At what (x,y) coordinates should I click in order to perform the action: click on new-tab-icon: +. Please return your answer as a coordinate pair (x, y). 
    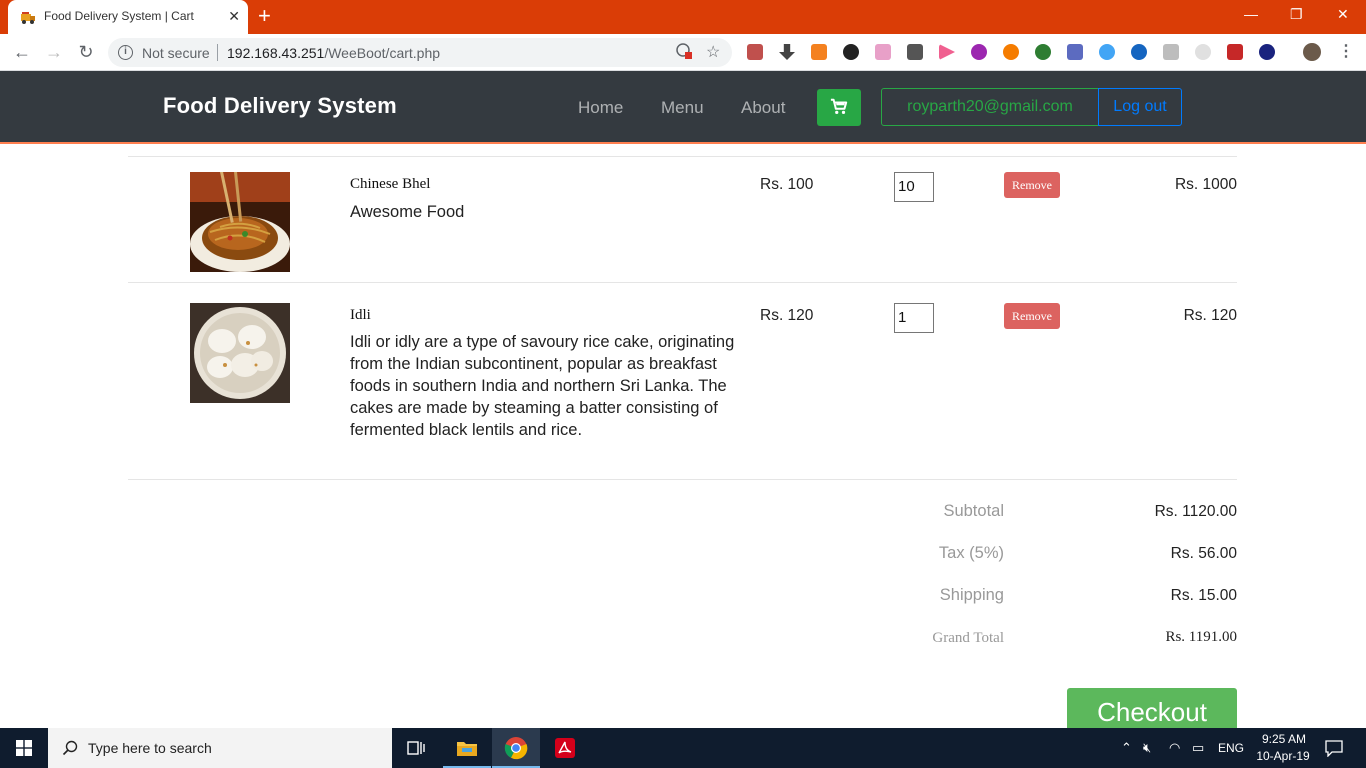
    Looking at the image, I should click on (264, 16).